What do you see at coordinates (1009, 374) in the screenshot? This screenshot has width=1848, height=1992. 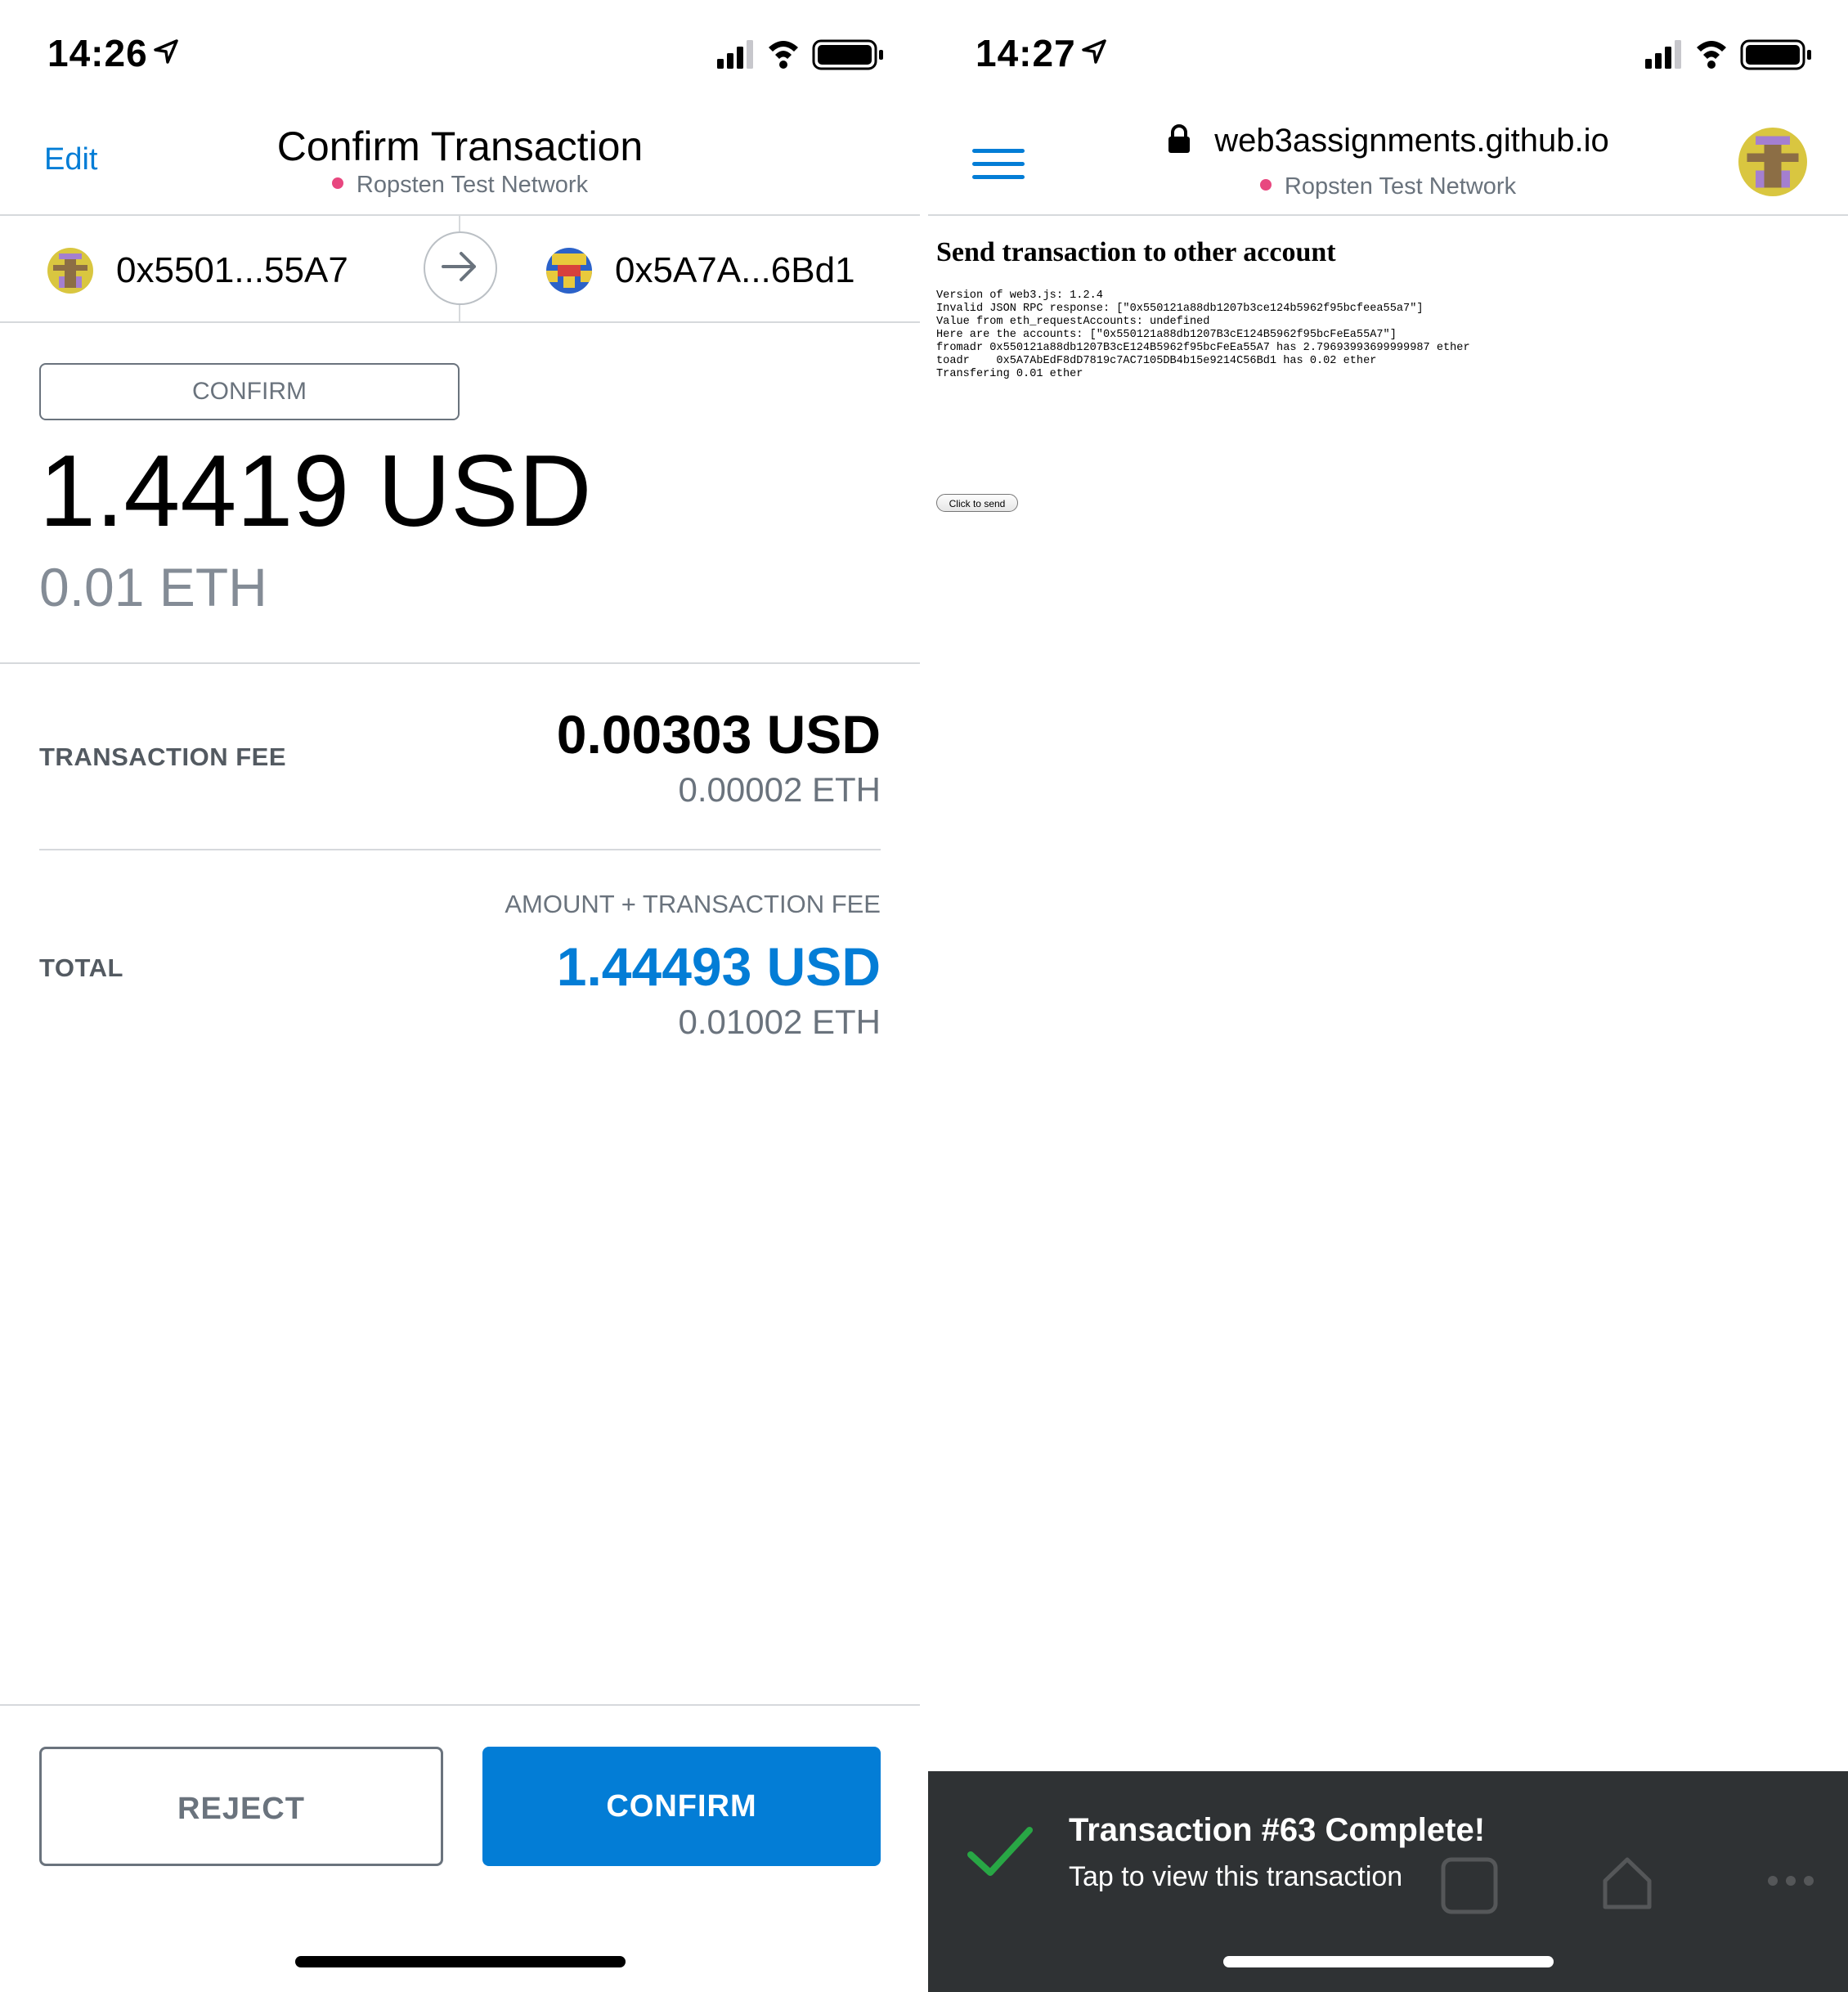 I see `log-line: Transfering 0.01 ether` at bounding box center [1009, 374].